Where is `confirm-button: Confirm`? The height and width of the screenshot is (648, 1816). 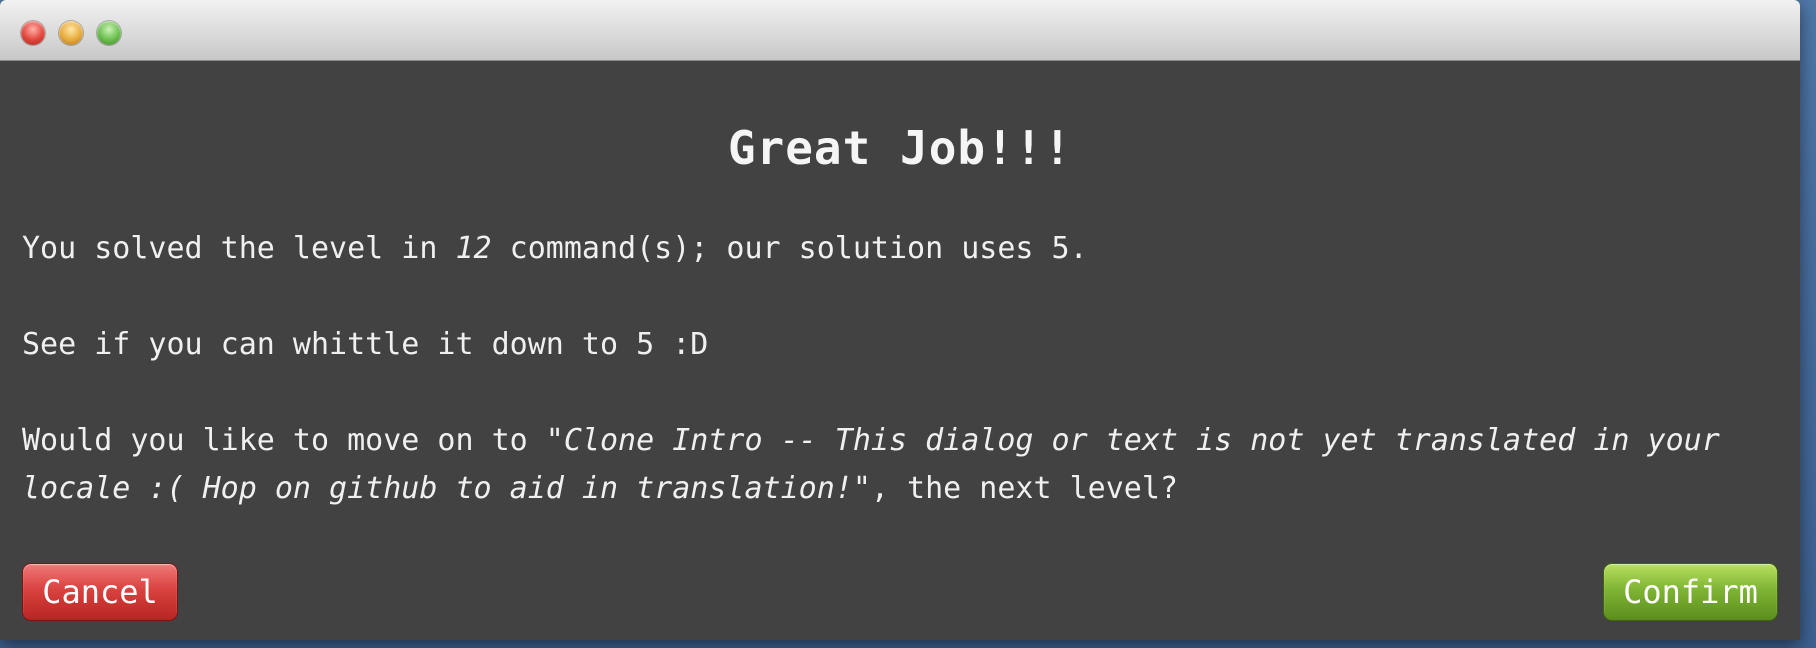 confirm-button: Confirm is located at coordinates (1690, 592).